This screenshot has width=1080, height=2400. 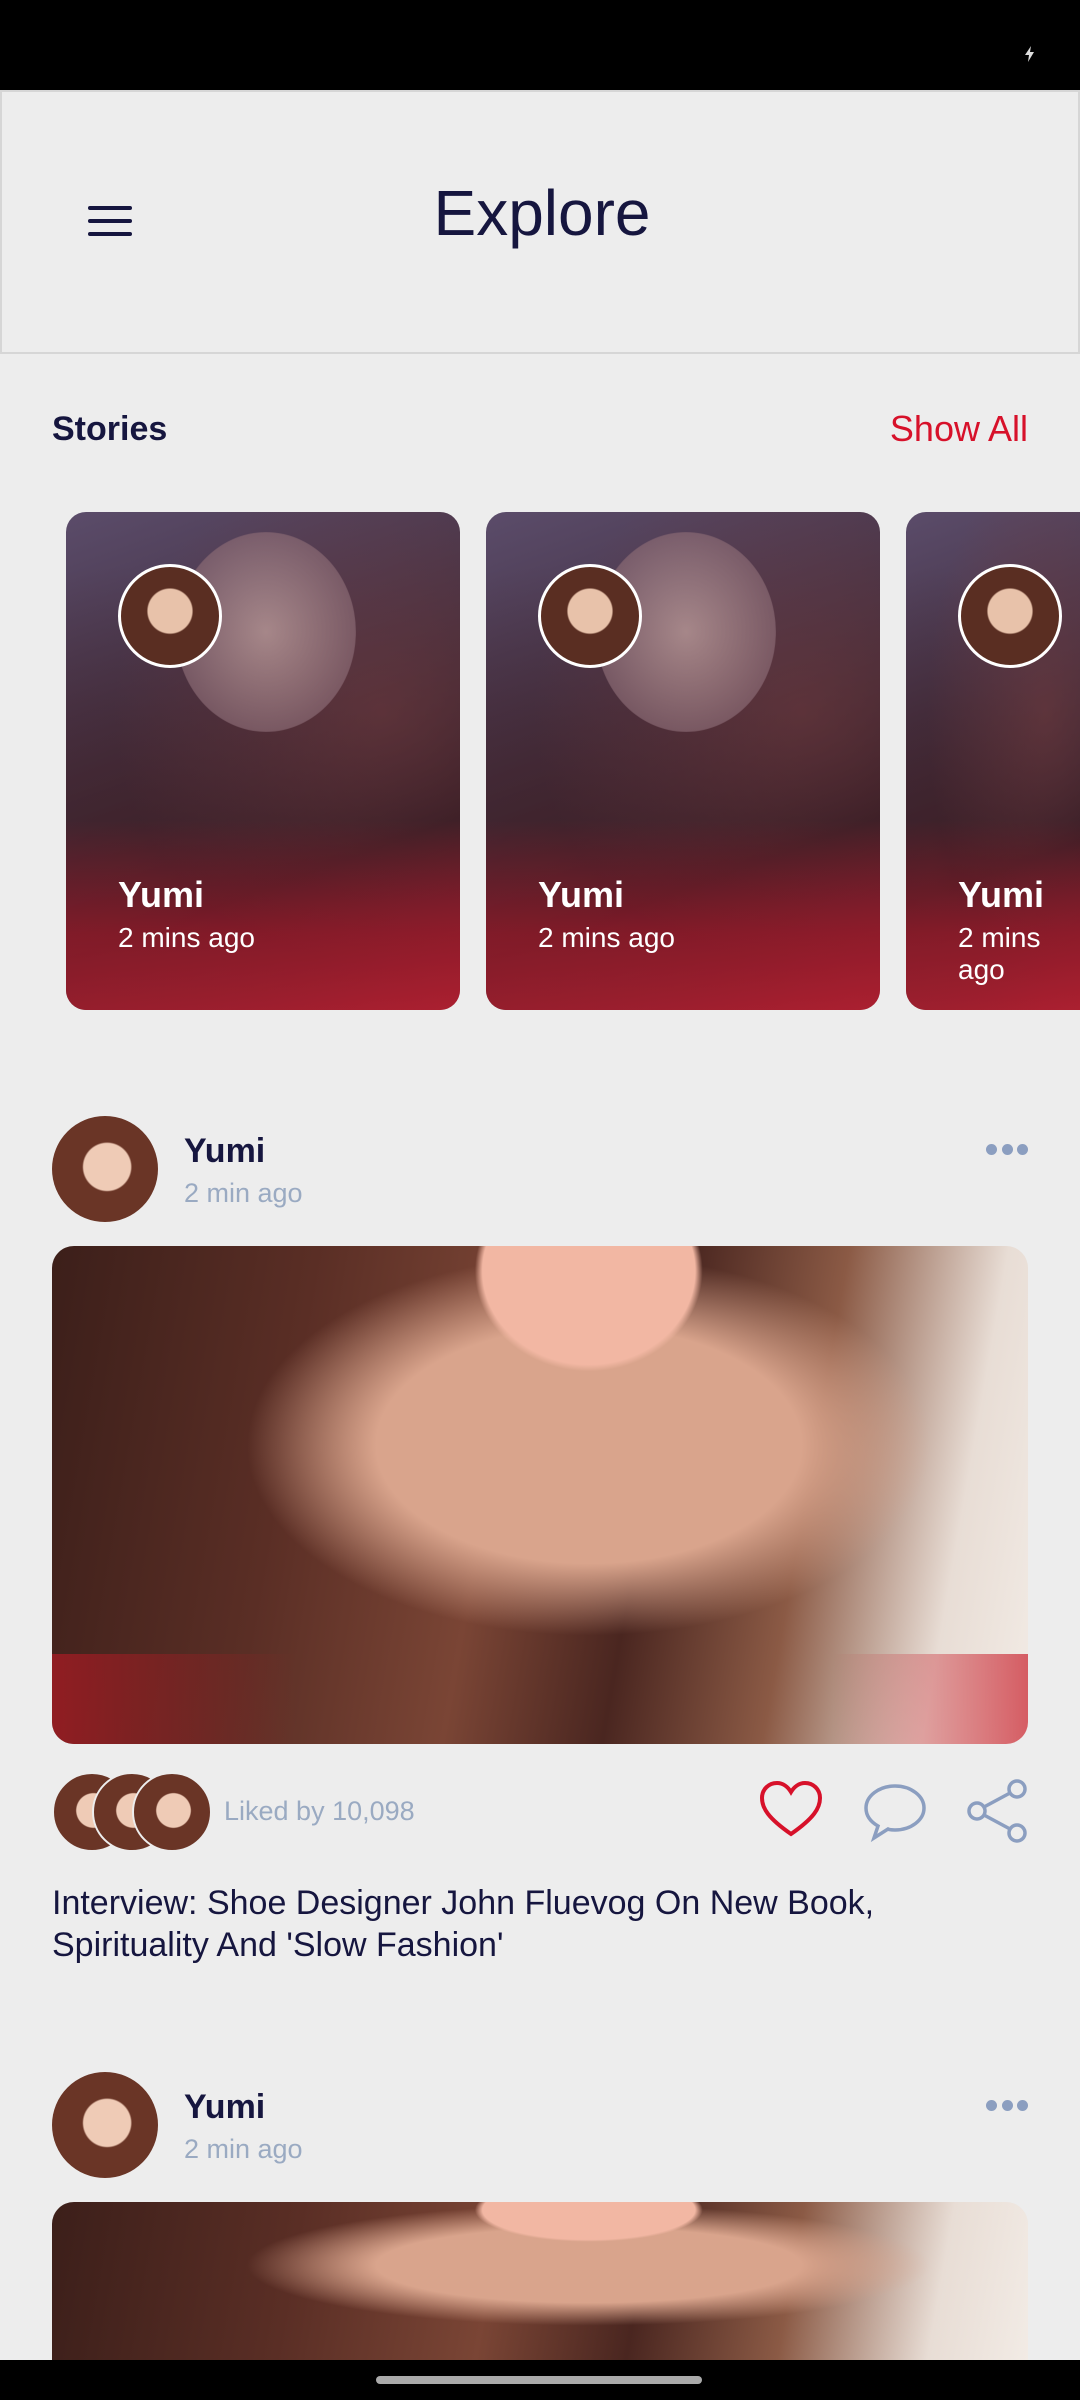 I want to click on home-gesture-handle, so click(x=539, y=2380).